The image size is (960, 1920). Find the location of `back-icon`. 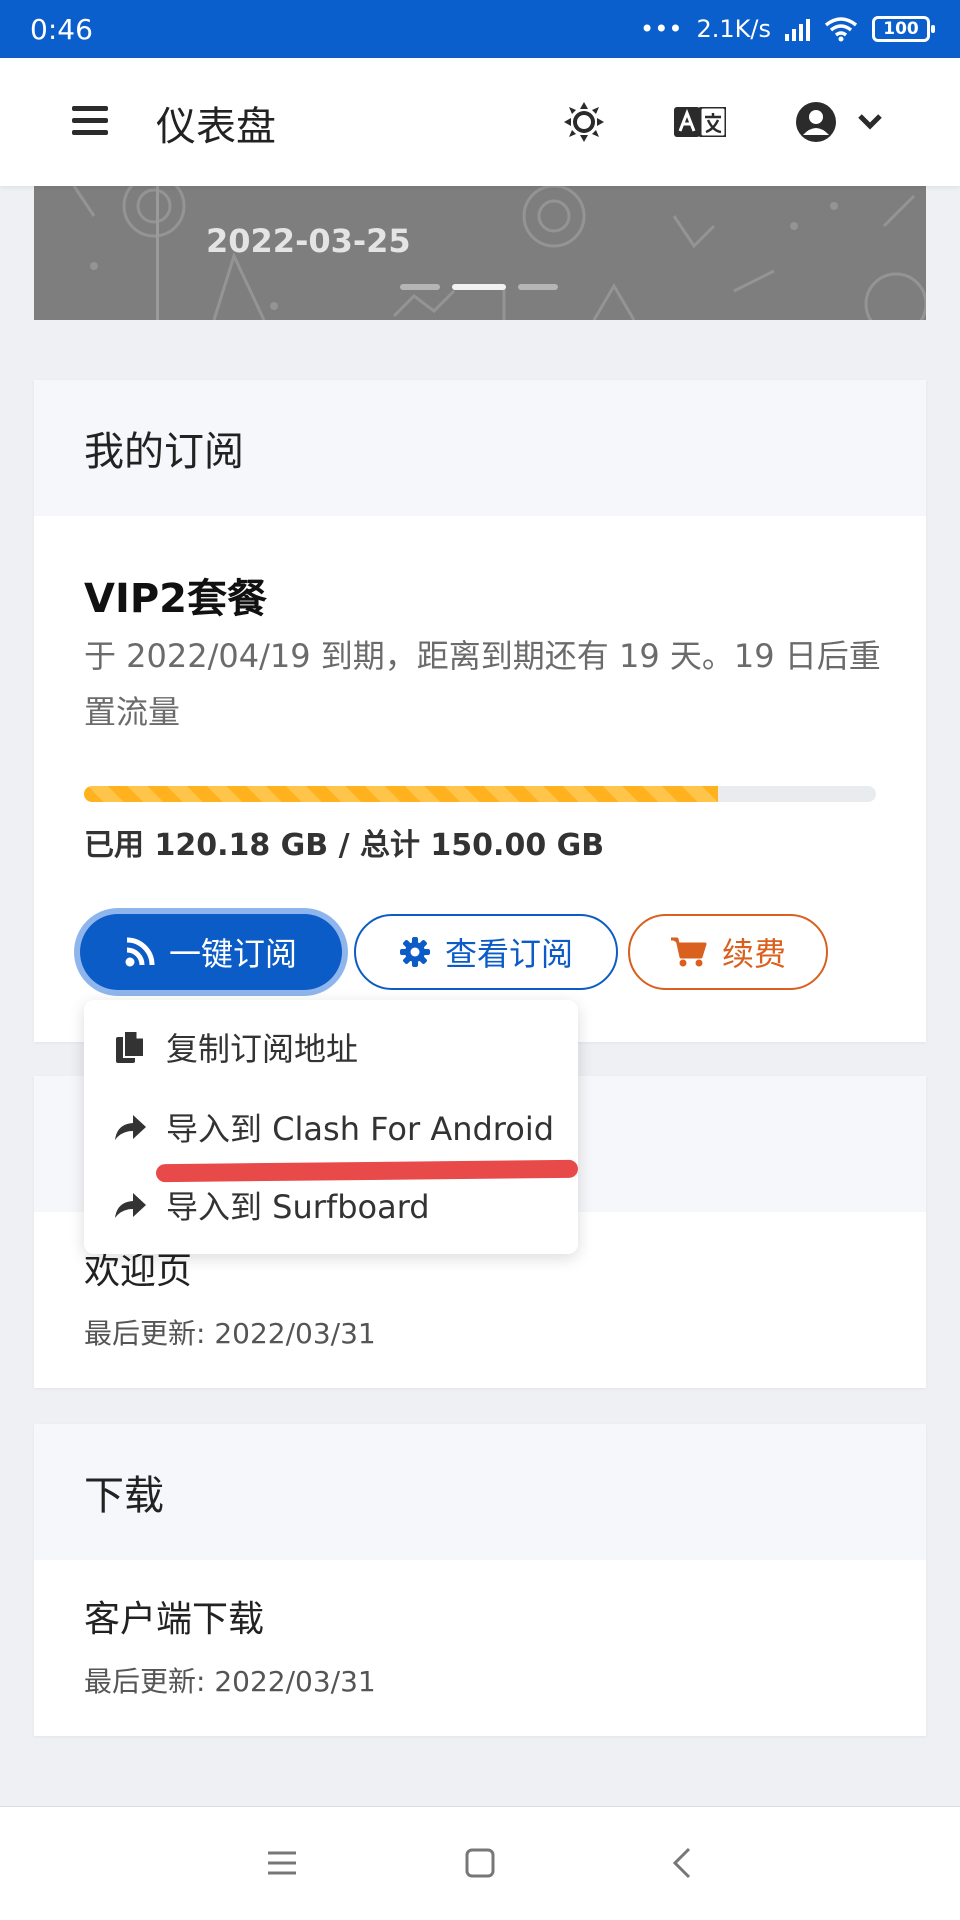

back-icon is located at coordinates (682, 1863).